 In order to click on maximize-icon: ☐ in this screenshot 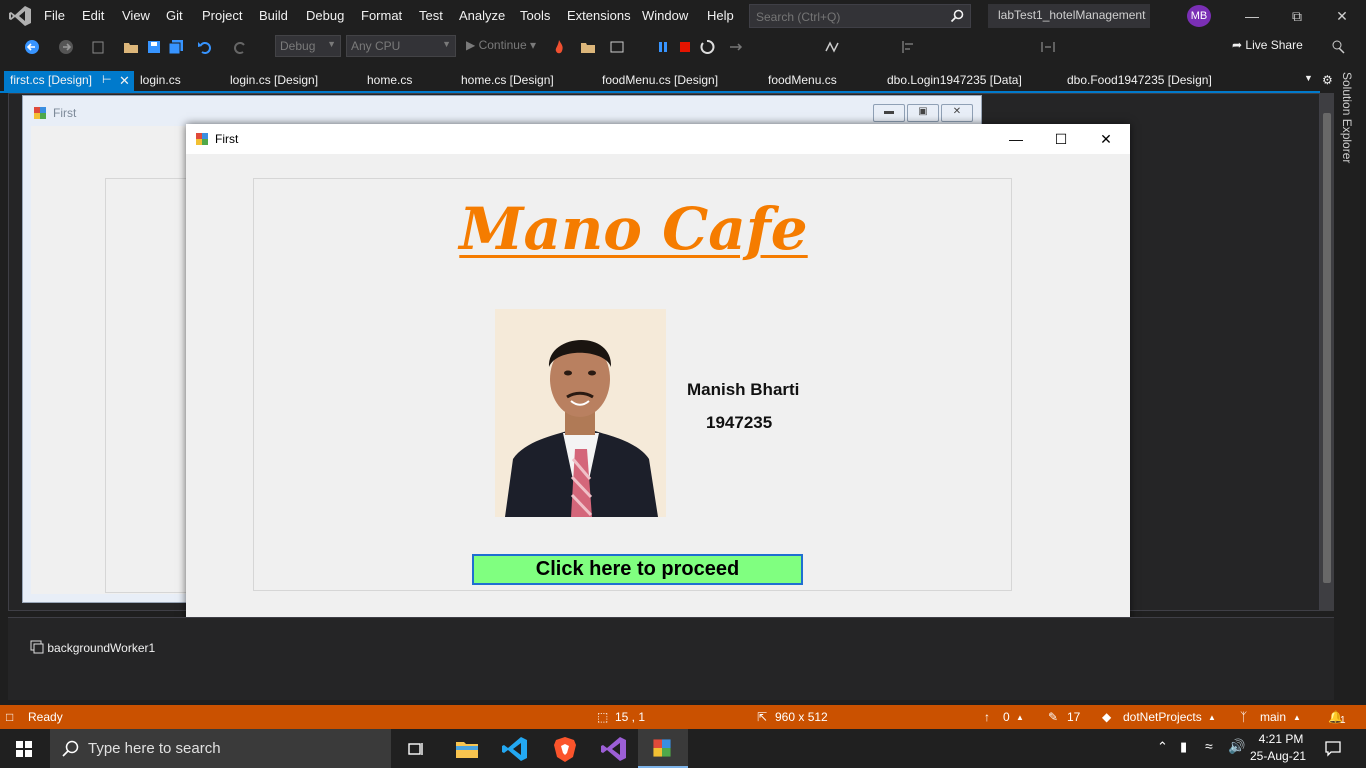, I will do `click(1061, 139)`.